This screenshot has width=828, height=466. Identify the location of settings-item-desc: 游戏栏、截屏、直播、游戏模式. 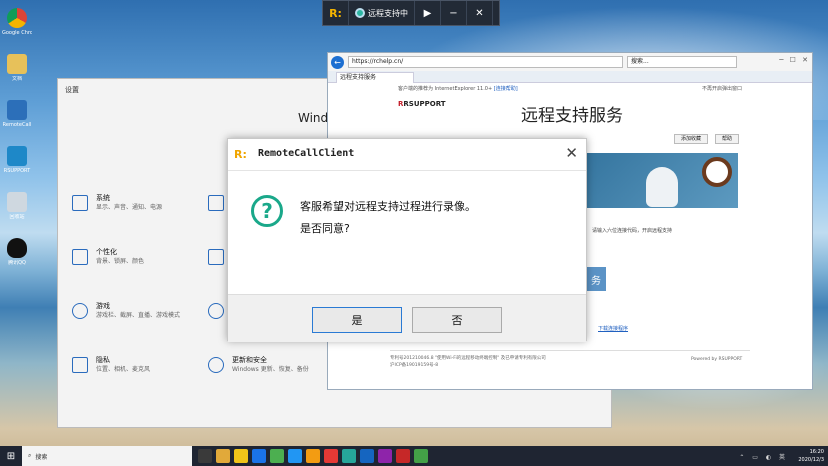
(138, 315).